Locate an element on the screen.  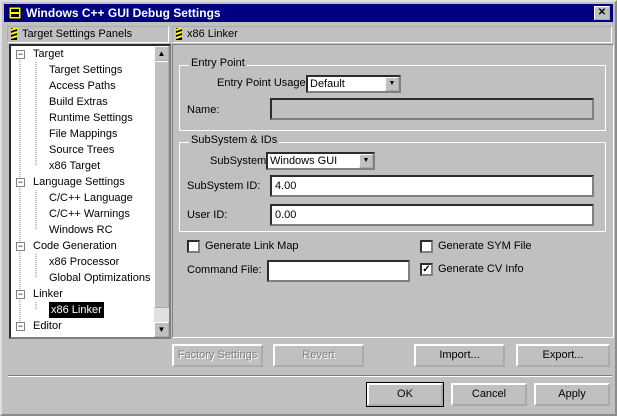
tree-item: Access Paths is located at coordinates (82, 86).